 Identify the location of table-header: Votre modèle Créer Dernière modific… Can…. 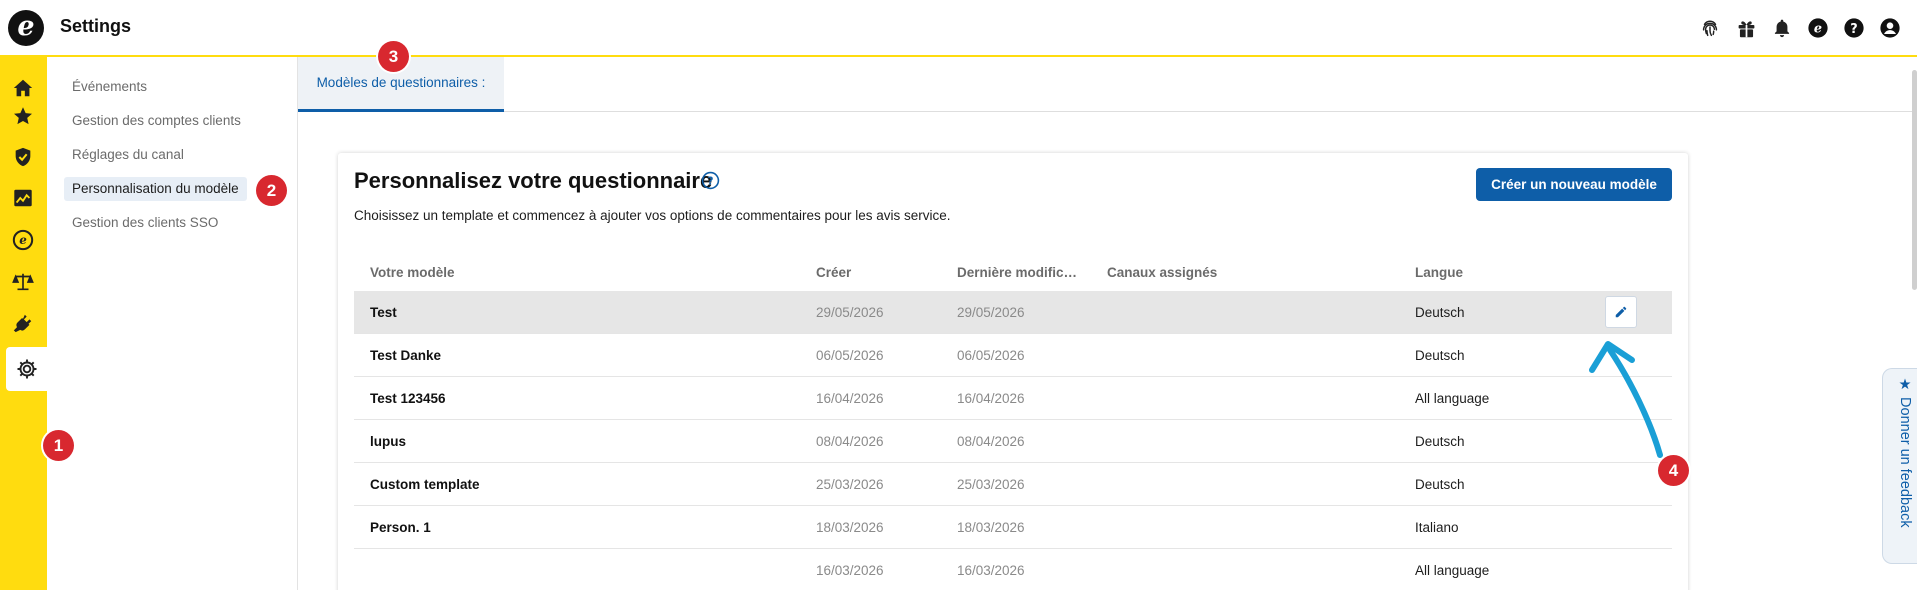
(1013, 272).